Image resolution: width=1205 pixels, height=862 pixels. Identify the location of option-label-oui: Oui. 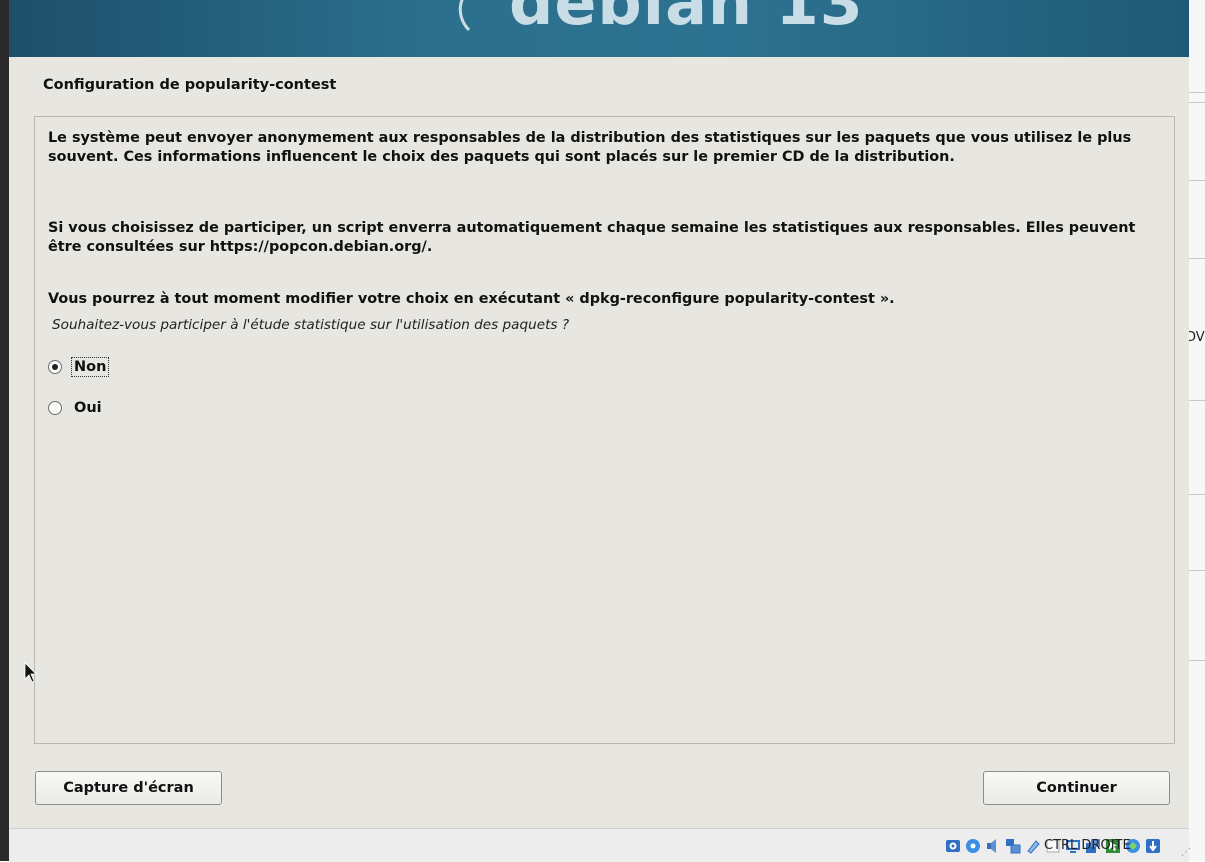
(88, 408).